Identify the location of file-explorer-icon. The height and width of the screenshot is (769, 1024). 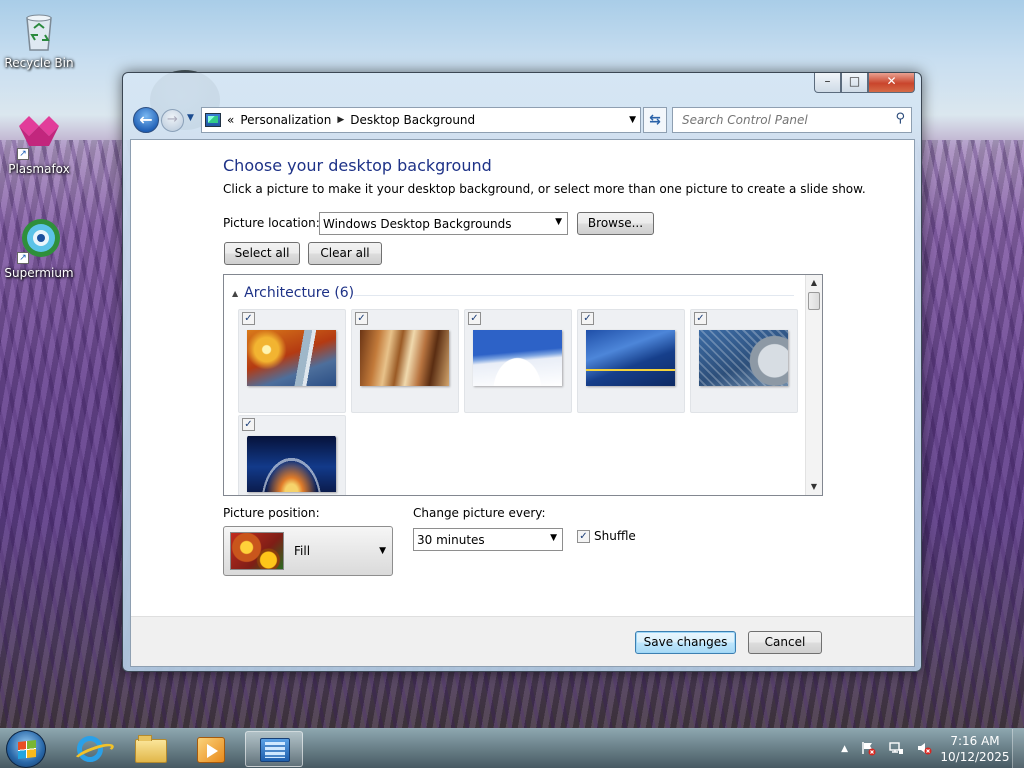
(151, 749).